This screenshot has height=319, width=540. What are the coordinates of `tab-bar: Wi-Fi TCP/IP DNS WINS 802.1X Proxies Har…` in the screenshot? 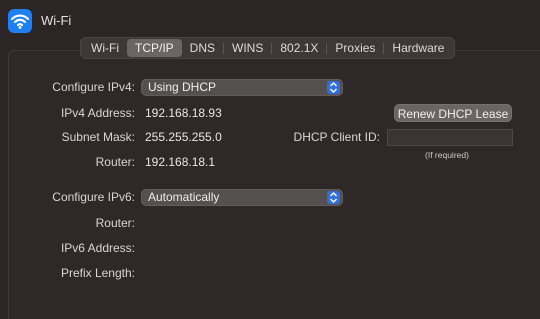 It's located at (268, 48).